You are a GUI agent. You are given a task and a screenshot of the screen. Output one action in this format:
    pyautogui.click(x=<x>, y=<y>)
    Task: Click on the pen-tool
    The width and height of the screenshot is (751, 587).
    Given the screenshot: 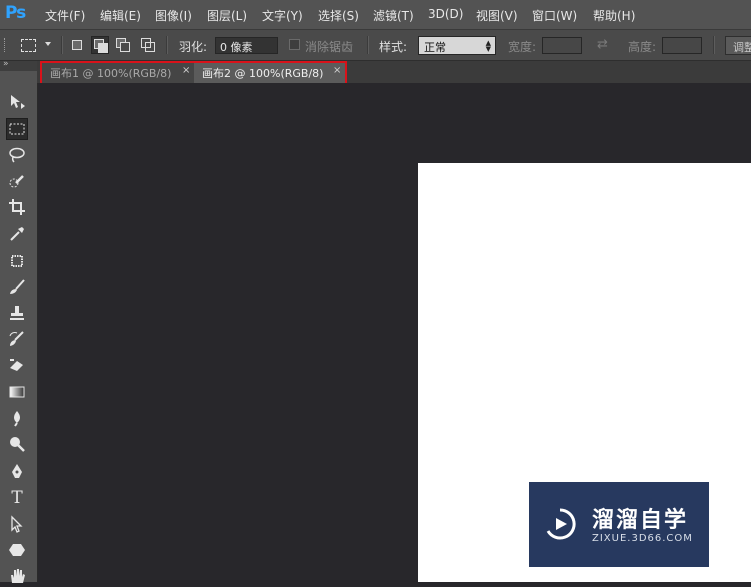 What is the action you would take?
    pyautogui.click(x=17, y=472)
    